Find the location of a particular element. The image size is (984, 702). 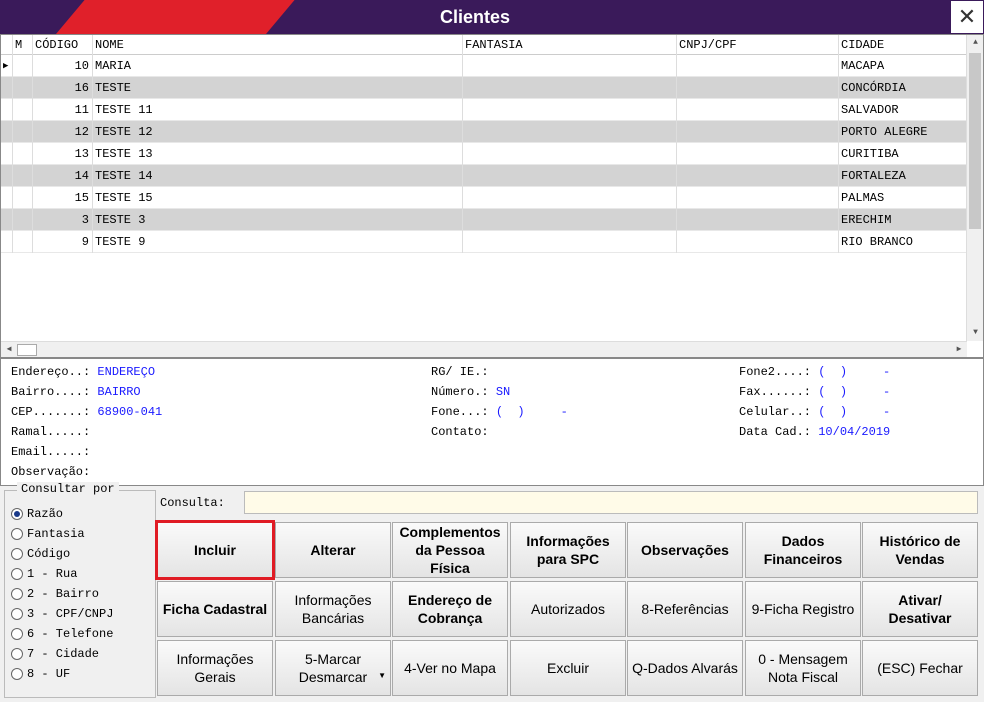

table-row: 11 TESTE 11 SALVADOR is located at coordinates (484, 110).